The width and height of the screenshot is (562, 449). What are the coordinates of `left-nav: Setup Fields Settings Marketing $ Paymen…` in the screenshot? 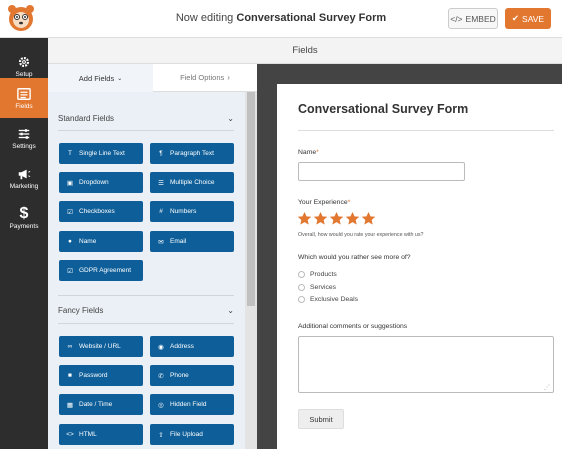 It's located at (24, 243).